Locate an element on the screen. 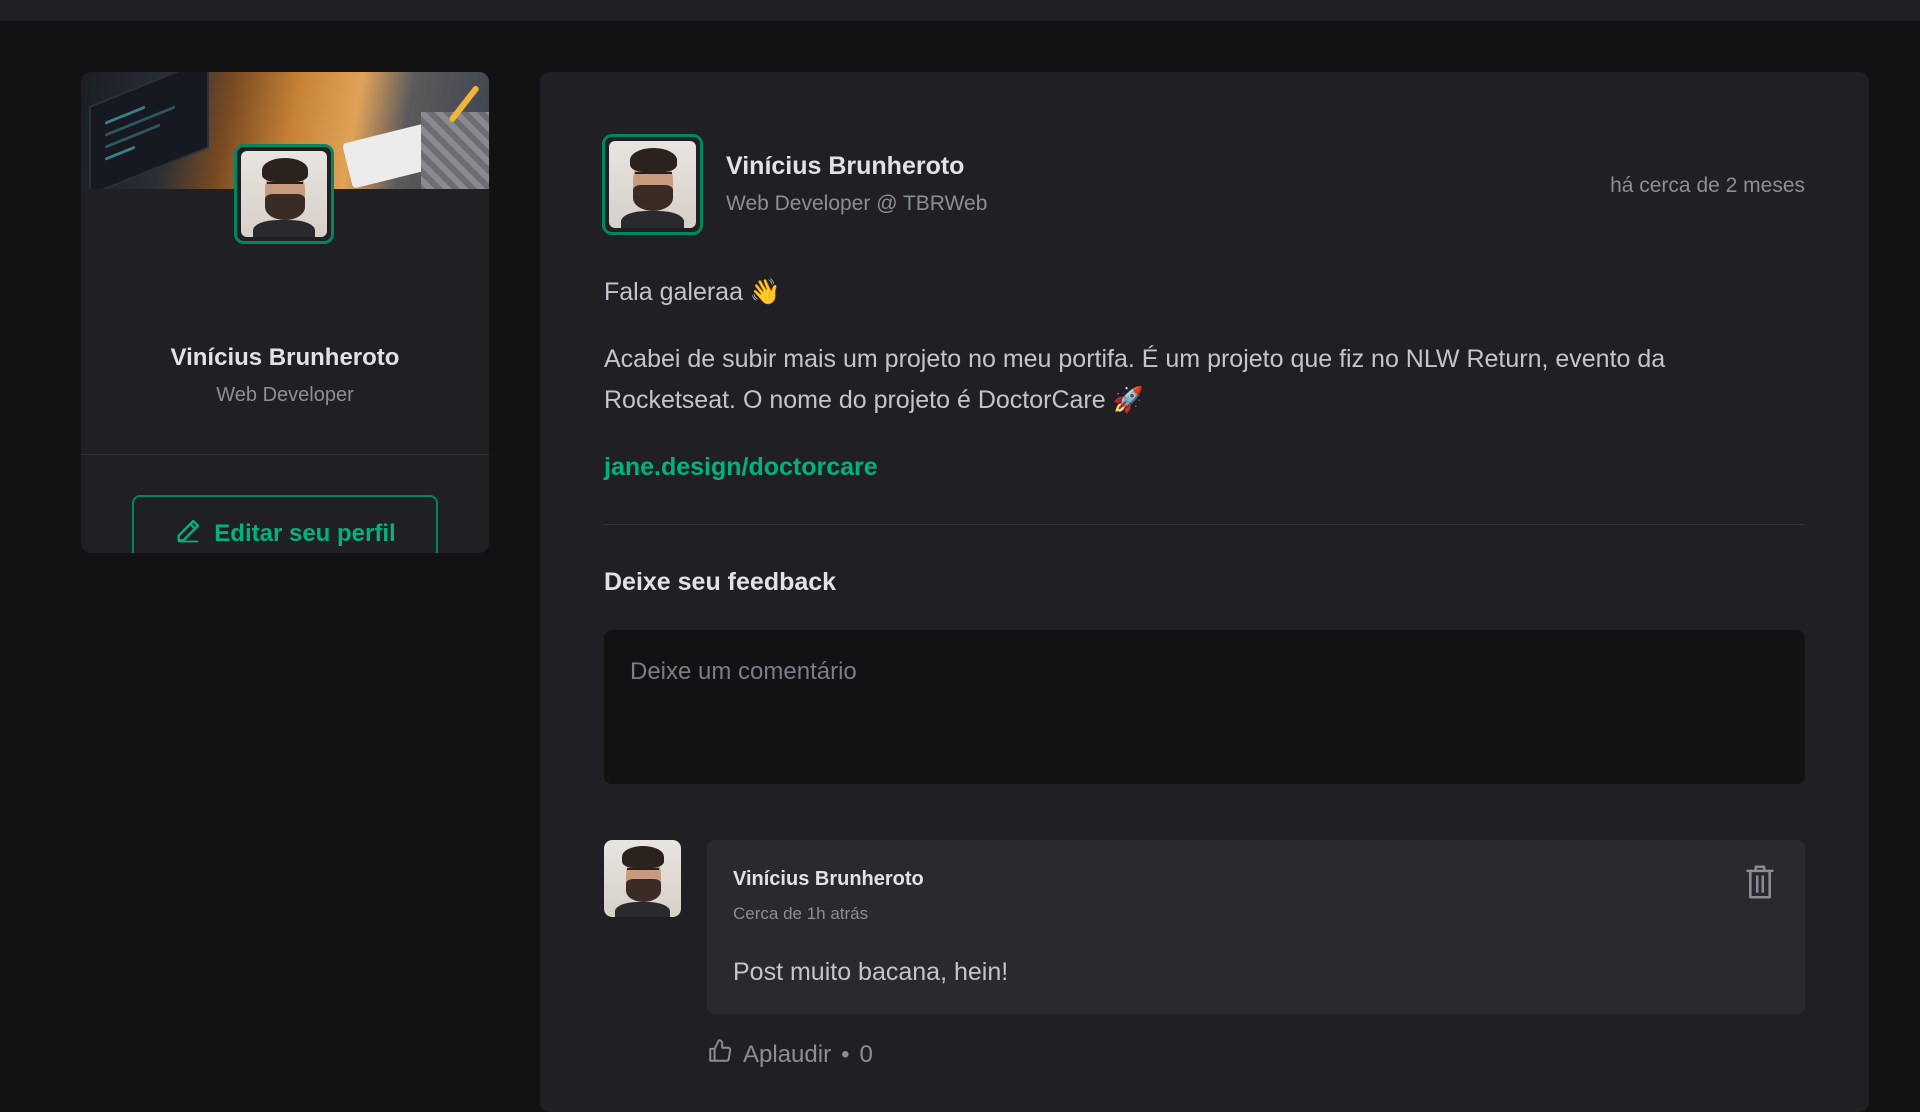 The image size is (1920, 1112). post-greeting: Fala galeraa 👋 is located at coordinates (693, 292).